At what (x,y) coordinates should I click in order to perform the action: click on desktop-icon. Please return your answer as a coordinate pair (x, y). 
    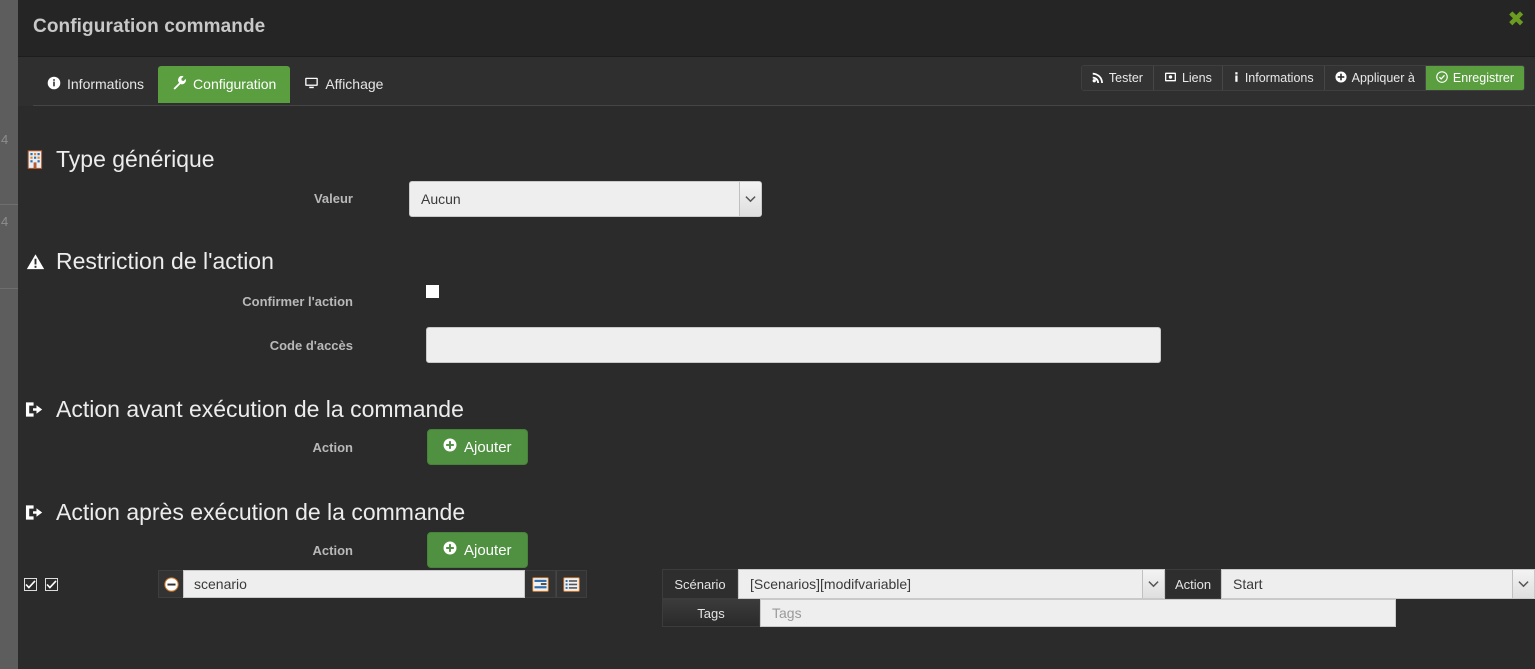
    Looking at the image, I should click on (311, 84).